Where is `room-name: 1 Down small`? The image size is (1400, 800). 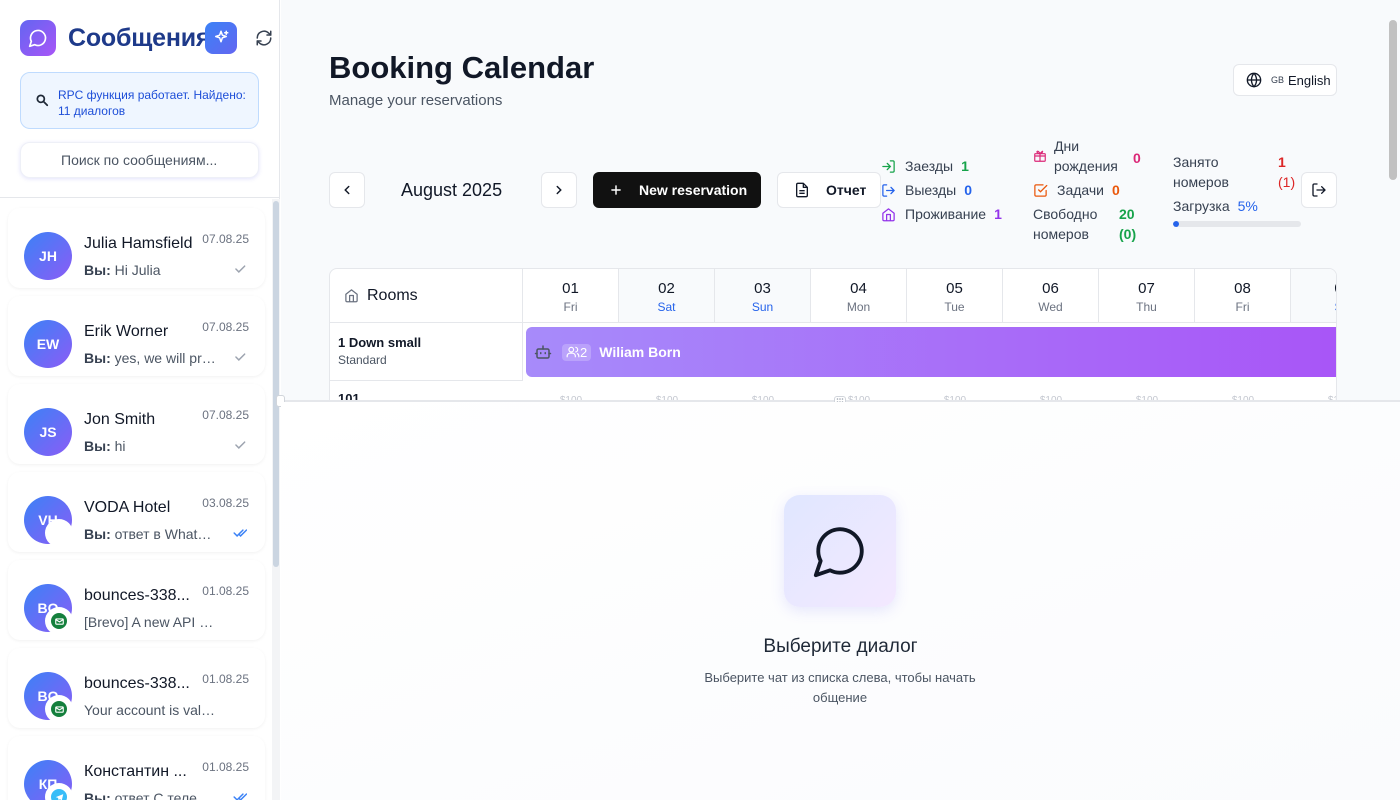
room-name: 1 Down small is located at coordinates (380, 342).